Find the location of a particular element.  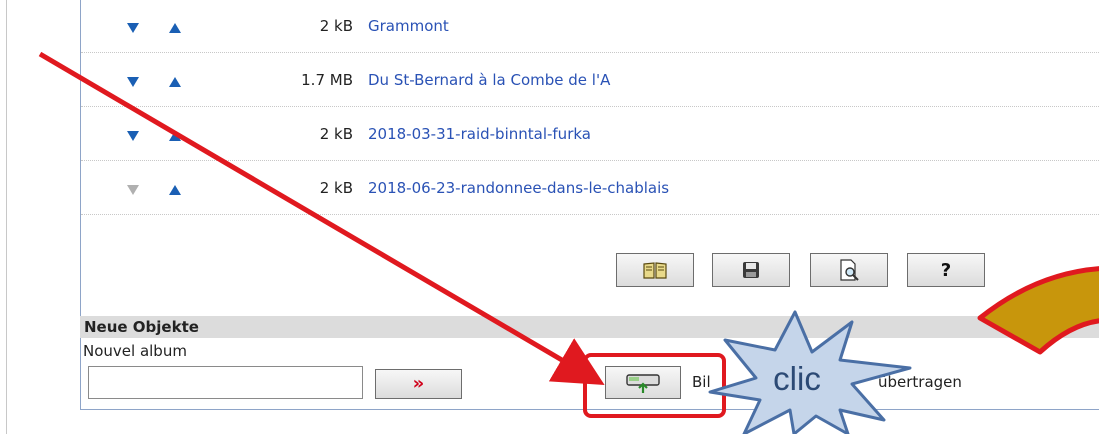

album-label: Nouvel album is located at coordinates (135, 351).